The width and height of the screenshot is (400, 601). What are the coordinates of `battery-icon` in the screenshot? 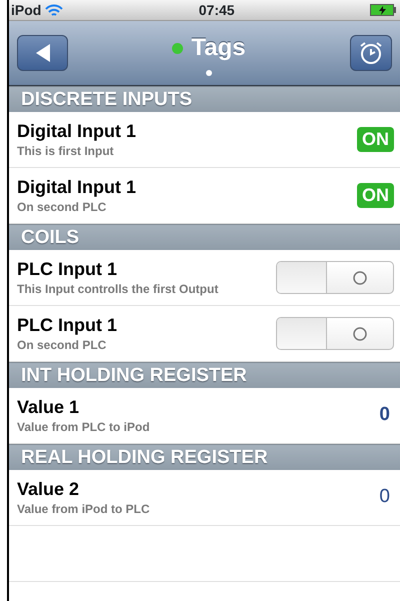 It's located at (383, 10).